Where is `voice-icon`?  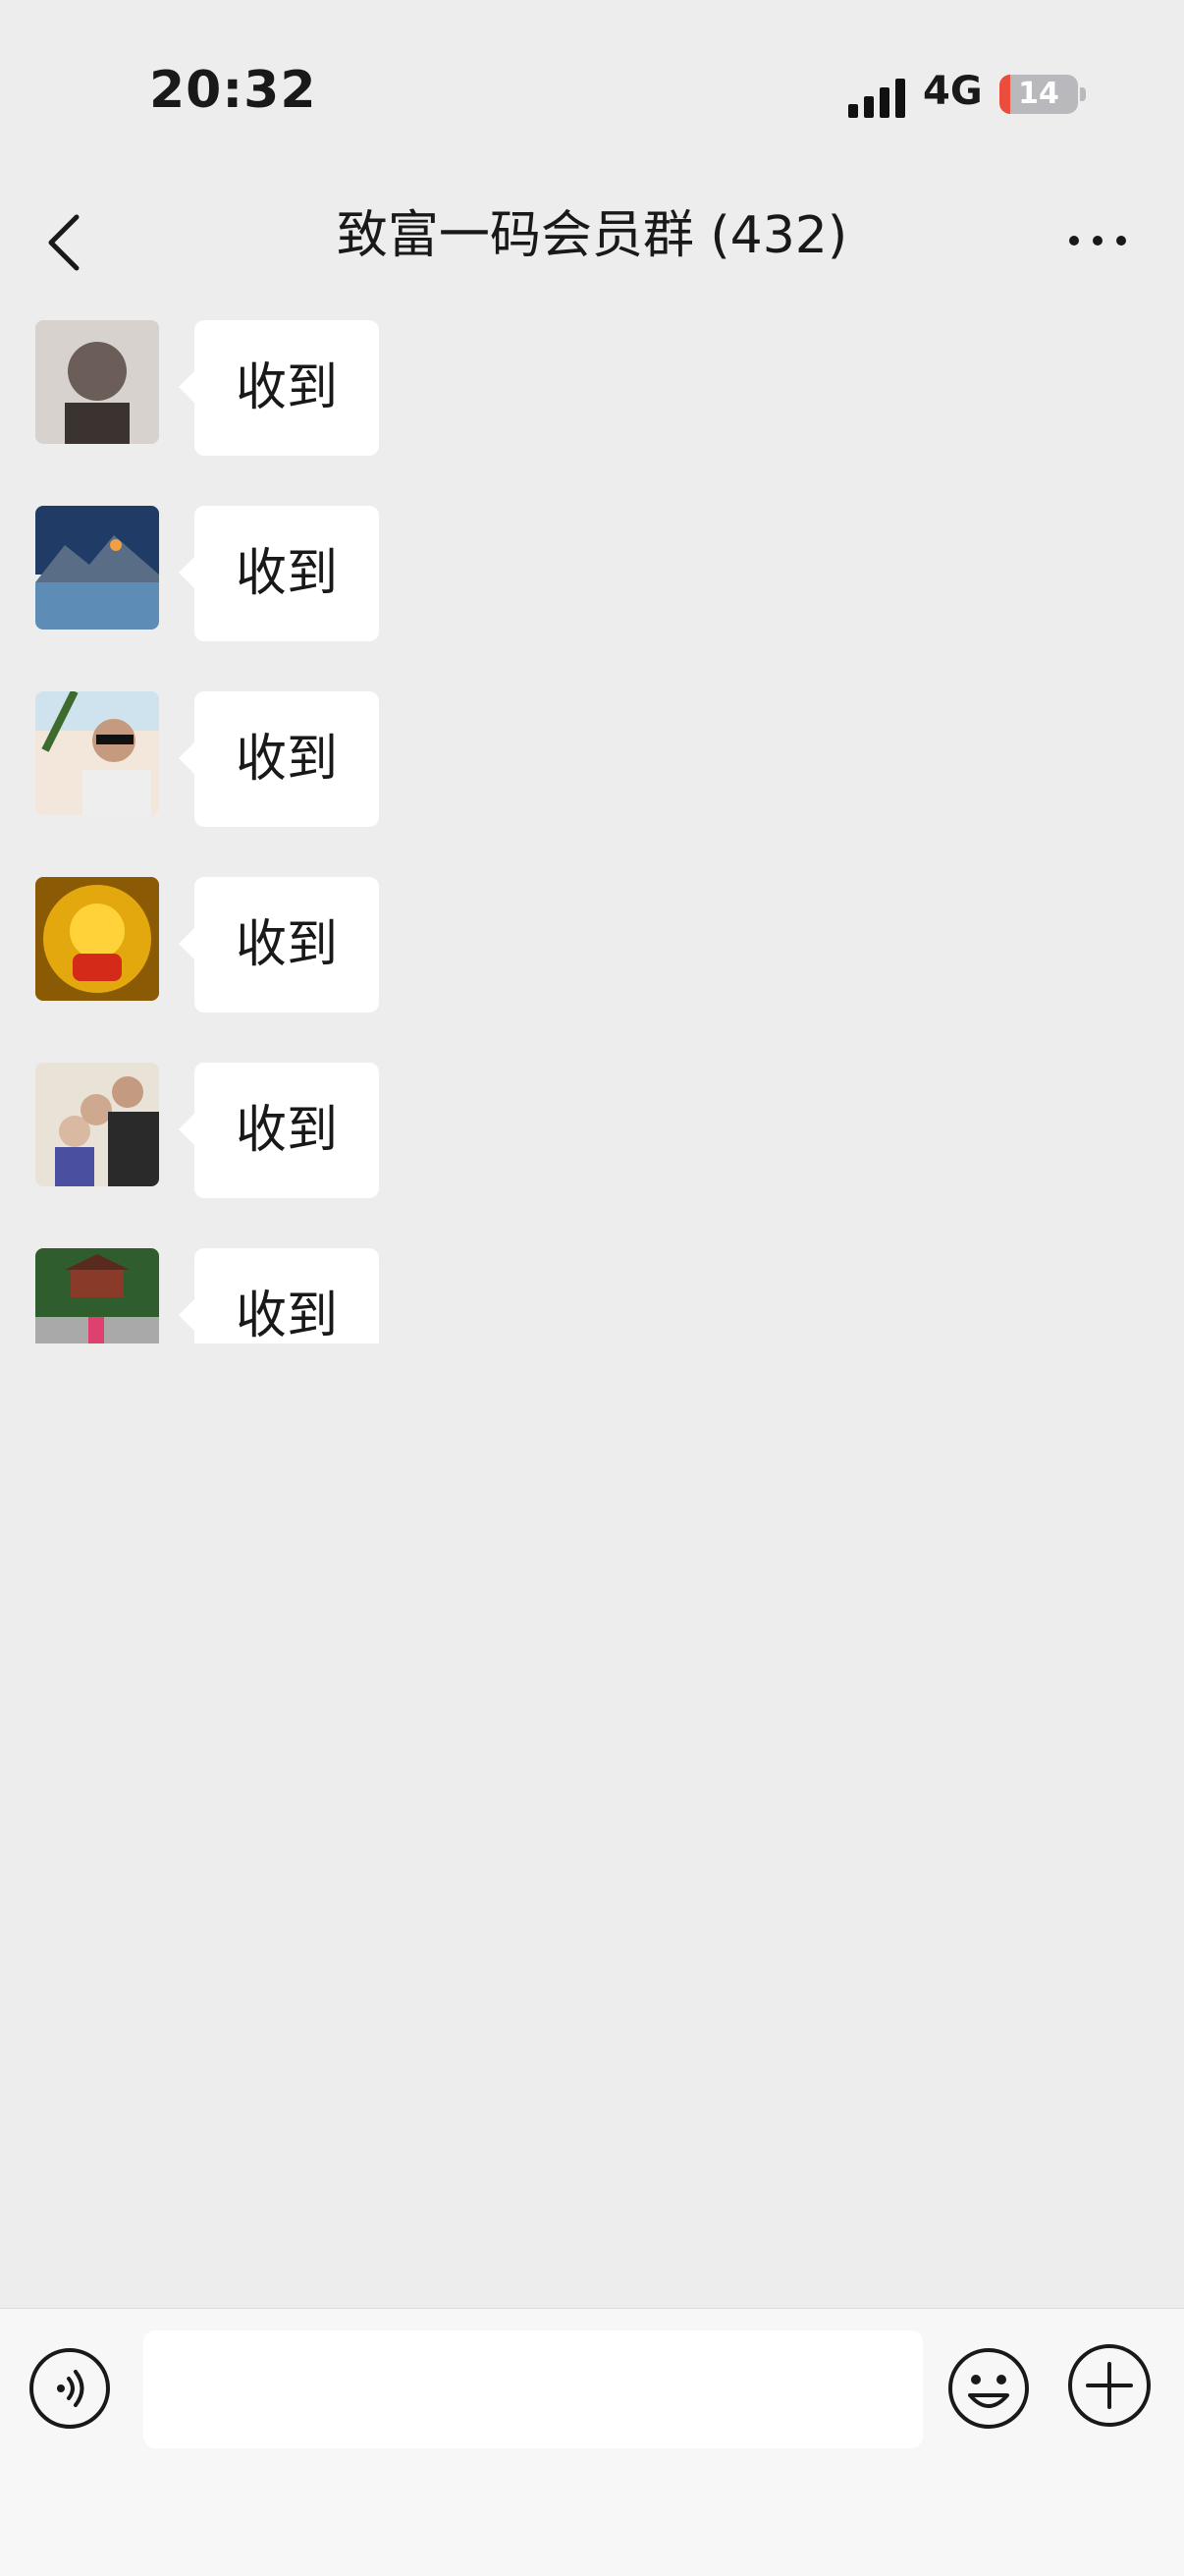
voice-icon is located at coordinates (69, 2388).